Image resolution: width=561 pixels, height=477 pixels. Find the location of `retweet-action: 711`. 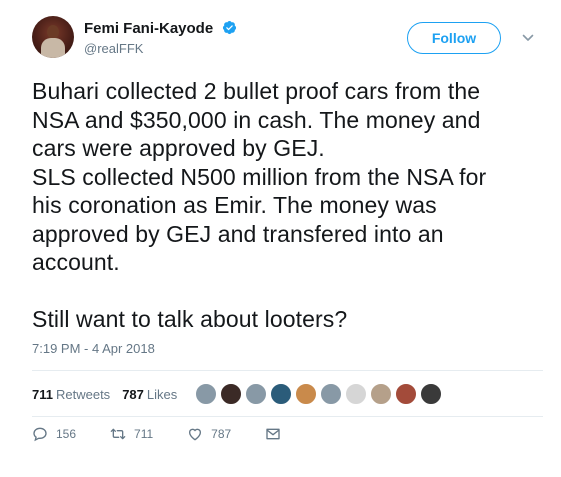

retweet-action: 711 is located at coordinates (131, 434).